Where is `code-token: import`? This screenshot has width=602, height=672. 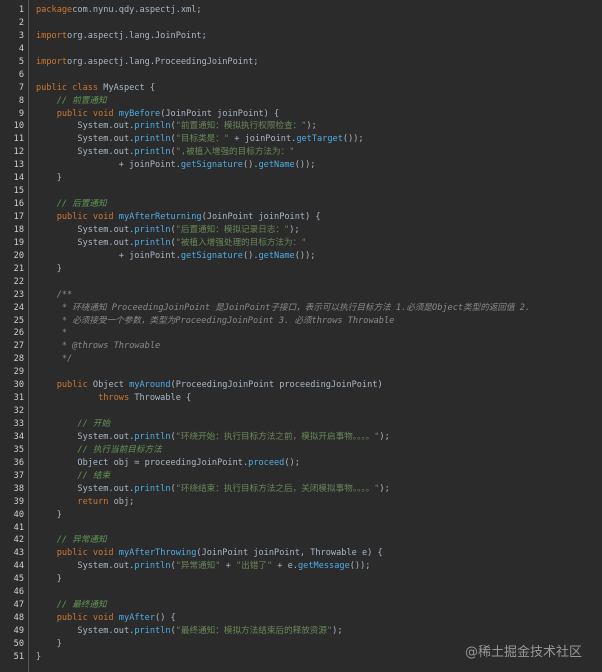
code-token: import is located at coordinates (52, 61).